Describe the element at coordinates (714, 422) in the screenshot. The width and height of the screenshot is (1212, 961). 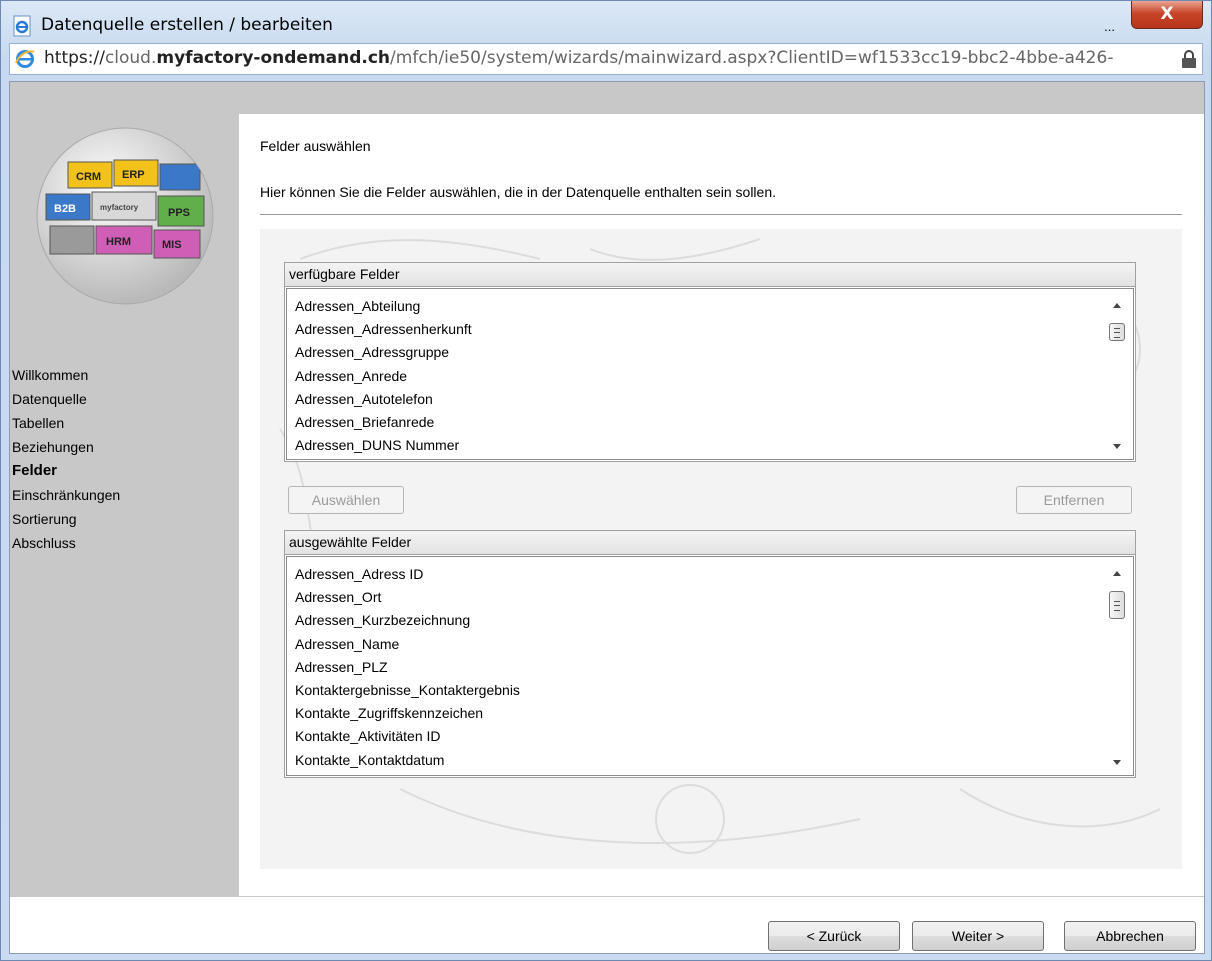
I see `available-field-item: Adressen_Briefanrede` at that location.